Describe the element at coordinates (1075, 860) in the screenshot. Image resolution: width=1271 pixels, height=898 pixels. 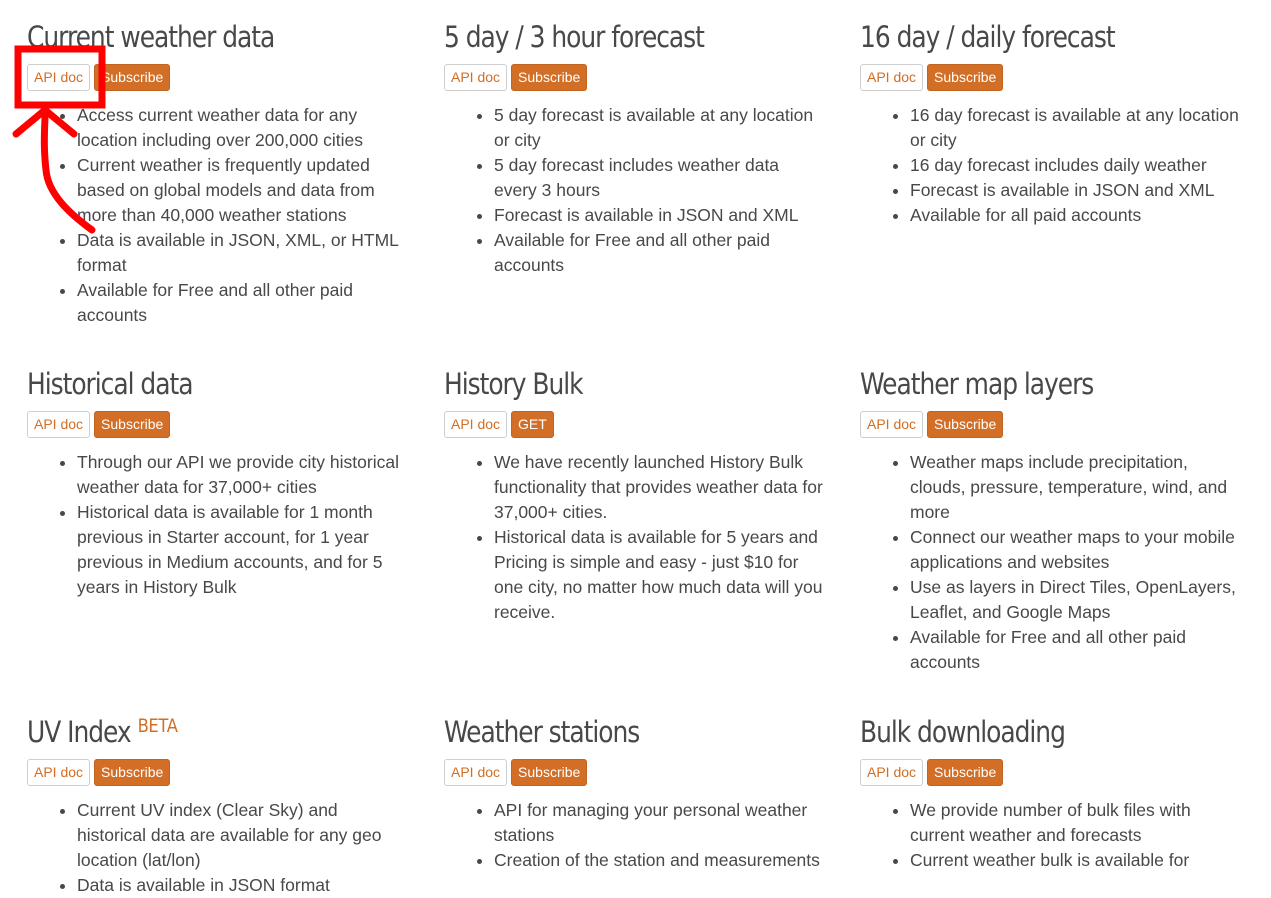
I see `list-item: Current weather bulk is available for` at that location.